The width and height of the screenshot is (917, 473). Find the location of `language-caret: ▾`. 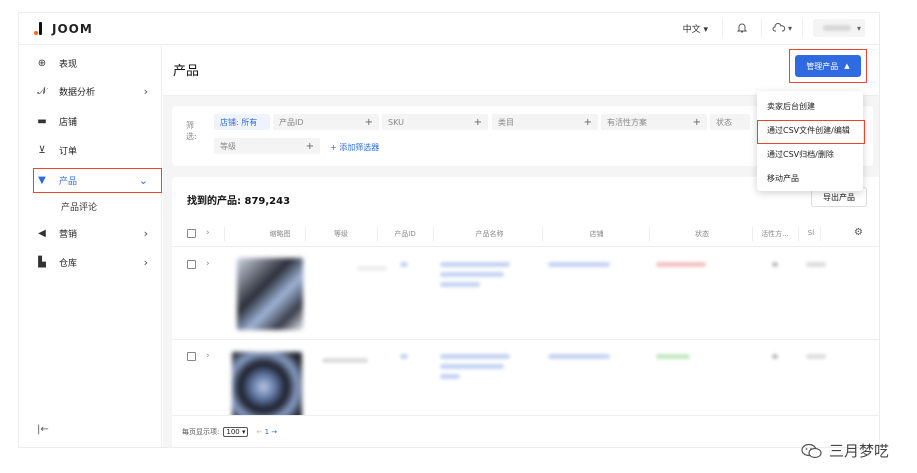

language-caret: ▾ is located at coordinates (705, 29).